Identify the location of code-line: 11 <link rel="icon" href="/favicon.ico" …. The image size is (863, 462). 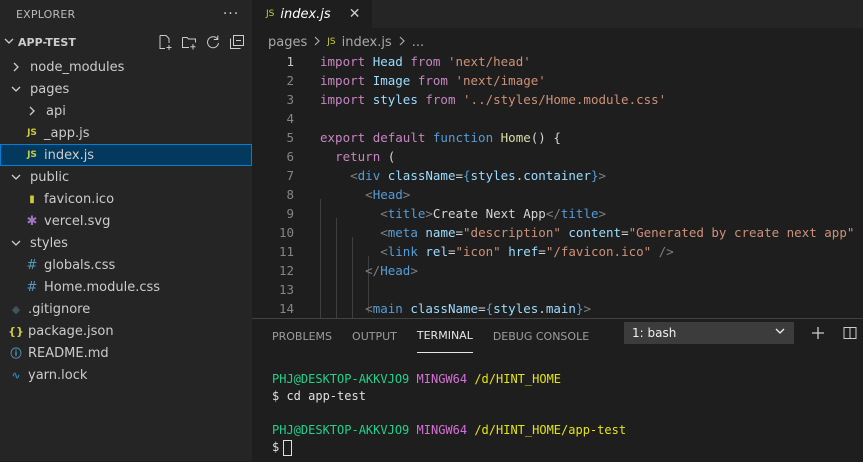
(557, 251).